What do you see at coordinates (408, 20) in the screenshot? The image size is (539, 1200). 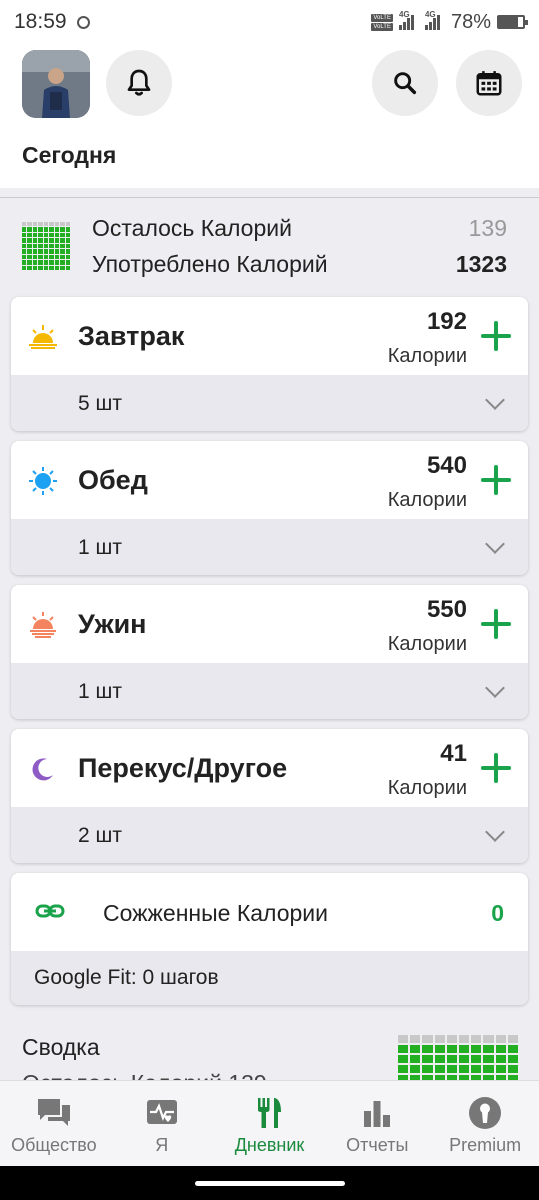 I see `signal-icon: 4G` at bounding box center [408, 20].